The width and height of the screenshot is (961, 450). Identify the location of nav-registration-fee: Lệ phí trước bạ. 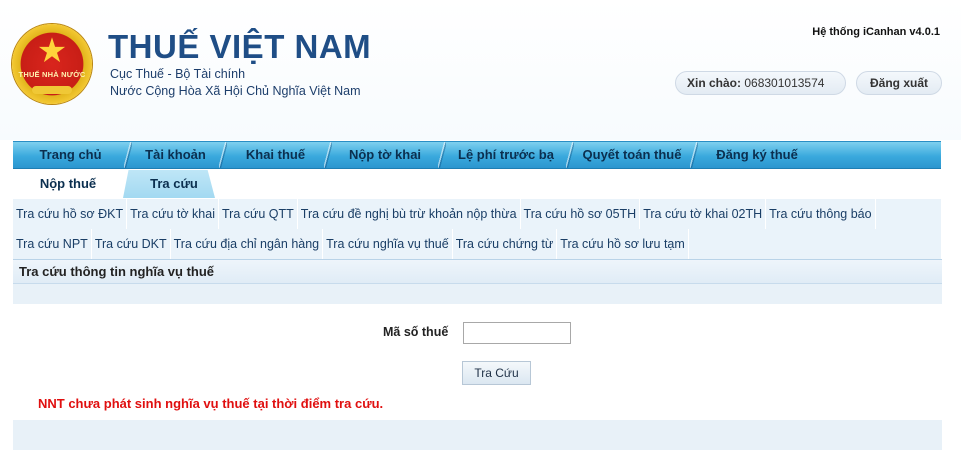
(508, 155).